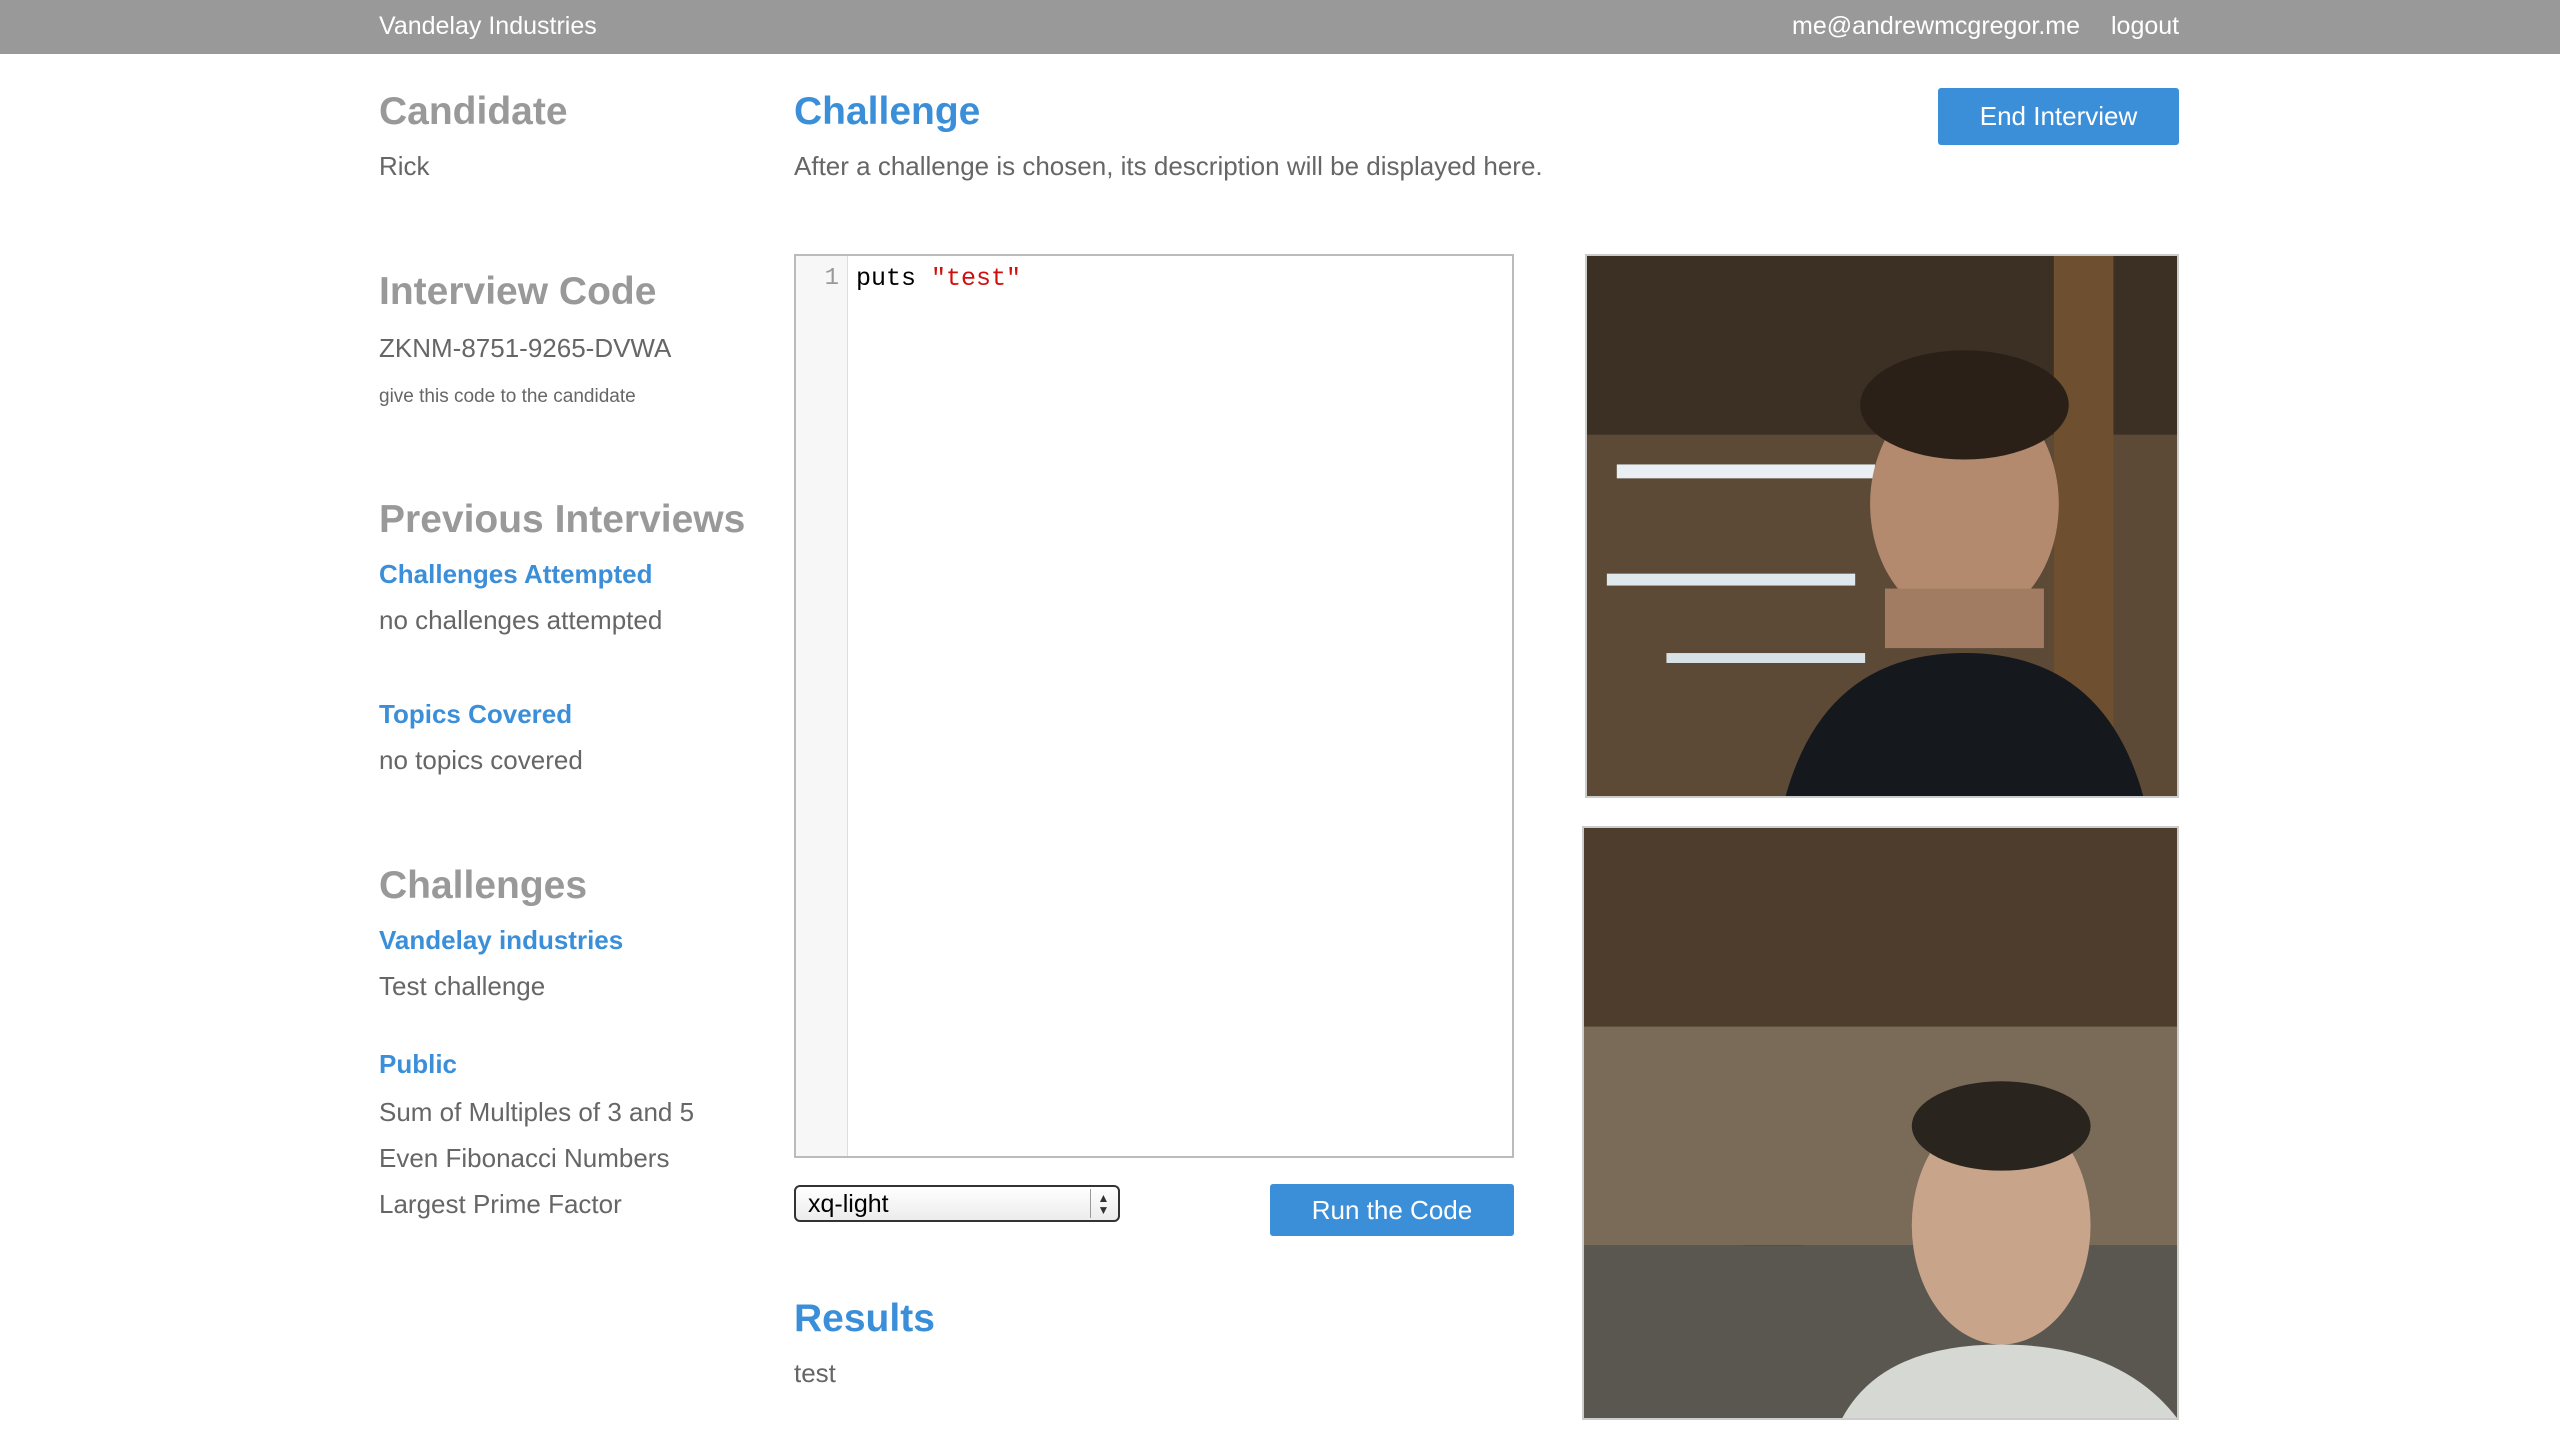 This screenshot has height=1456, width=2560. What do you see at coordinates (536, 1112) in the screenshot?
I see `challenge-item-sum-multiples: Sum of Multiples of 3 and 5` at bounding box center [536, 1112].